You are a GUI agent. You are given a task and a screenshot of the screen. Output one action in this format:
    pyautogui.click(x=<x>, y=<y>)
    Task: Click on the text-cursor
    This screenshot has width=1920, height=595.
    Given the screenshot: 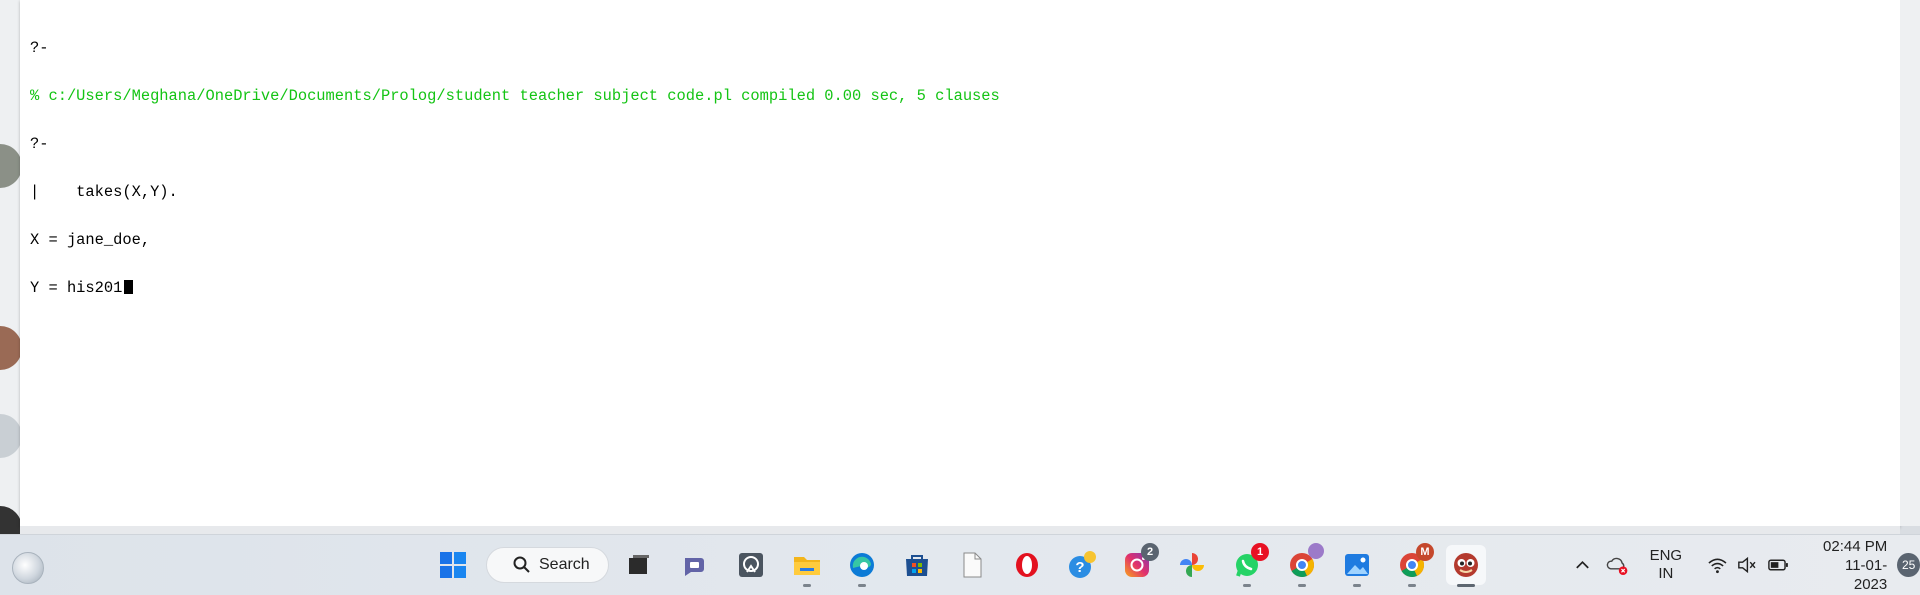 What is the action you would take?
    pyautogui.click(x=129, y=287)
    